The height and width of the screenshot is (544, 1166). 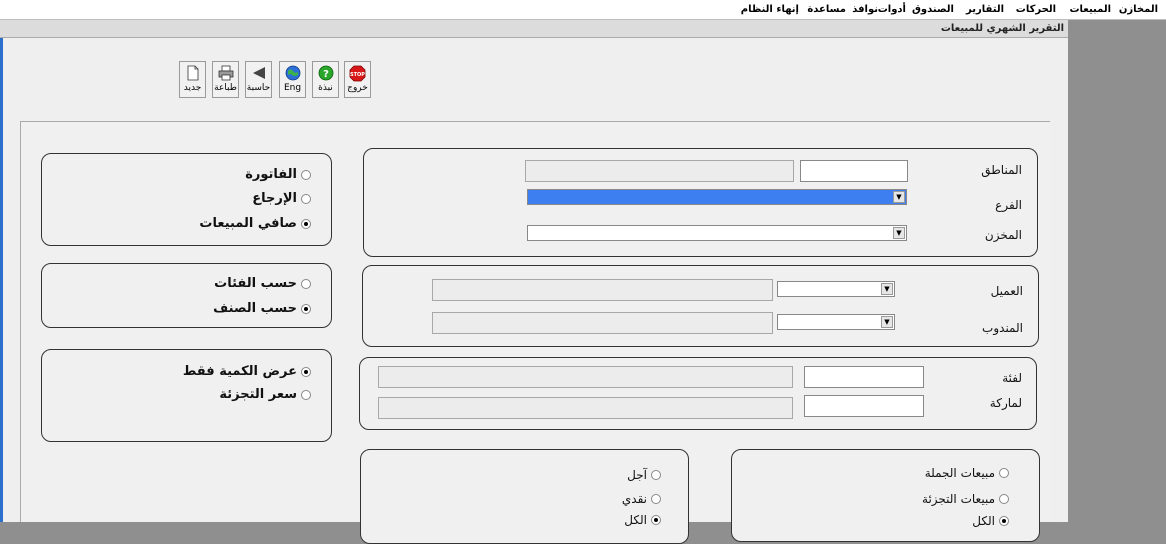 What do you see at coordinates (585, 408) in the screenshot?
I see `brand-name-field` at bounding box center [585, 408].